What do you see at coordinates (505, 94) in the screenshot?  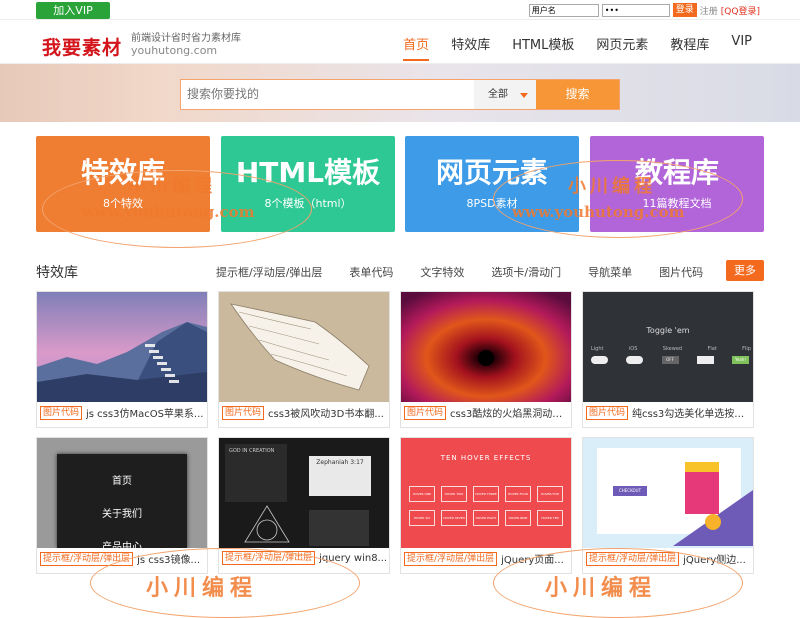 I see `search-scope-select: 全部` at bounding box center [505, 94].